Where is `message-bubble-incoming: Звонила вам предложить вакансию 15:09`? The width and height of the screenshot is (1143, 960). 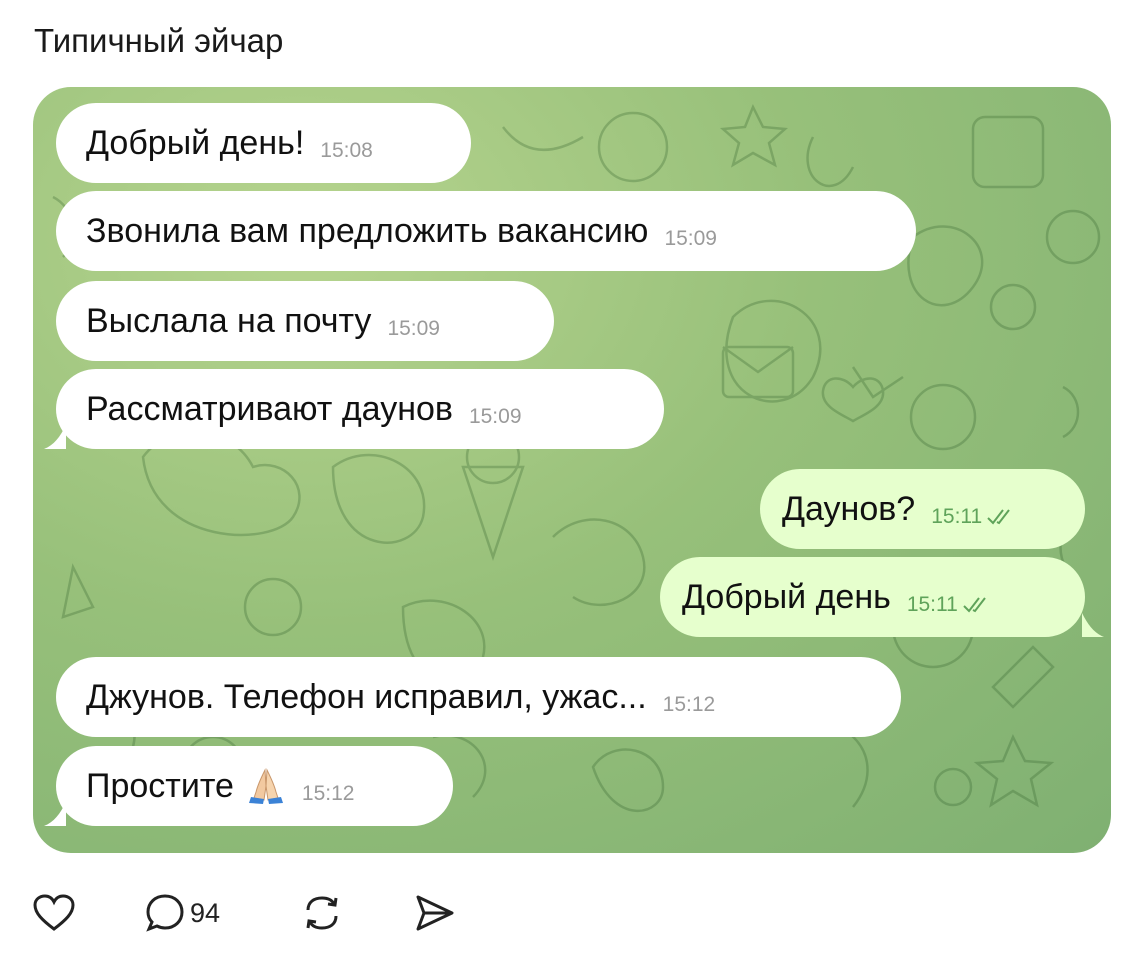
message-bubble-incoming: Звонила вам предложить вакансию 15:09 is located at coordinates (486, 231).